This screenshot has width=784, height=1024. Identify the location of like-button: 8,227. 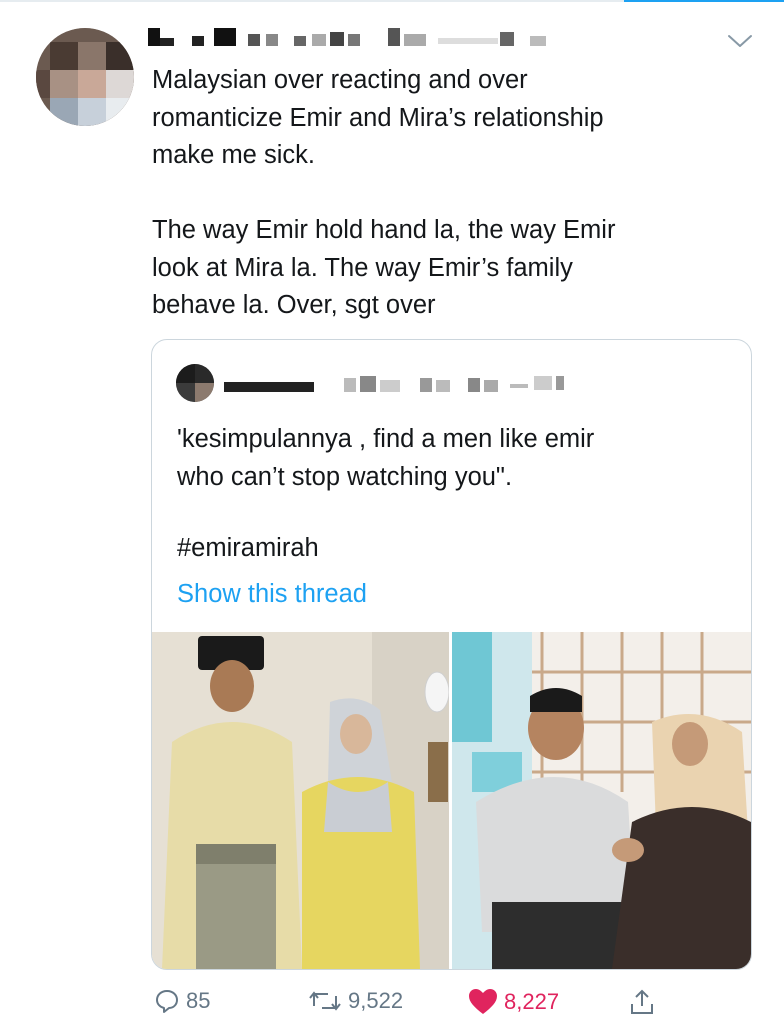
(513, 1002).